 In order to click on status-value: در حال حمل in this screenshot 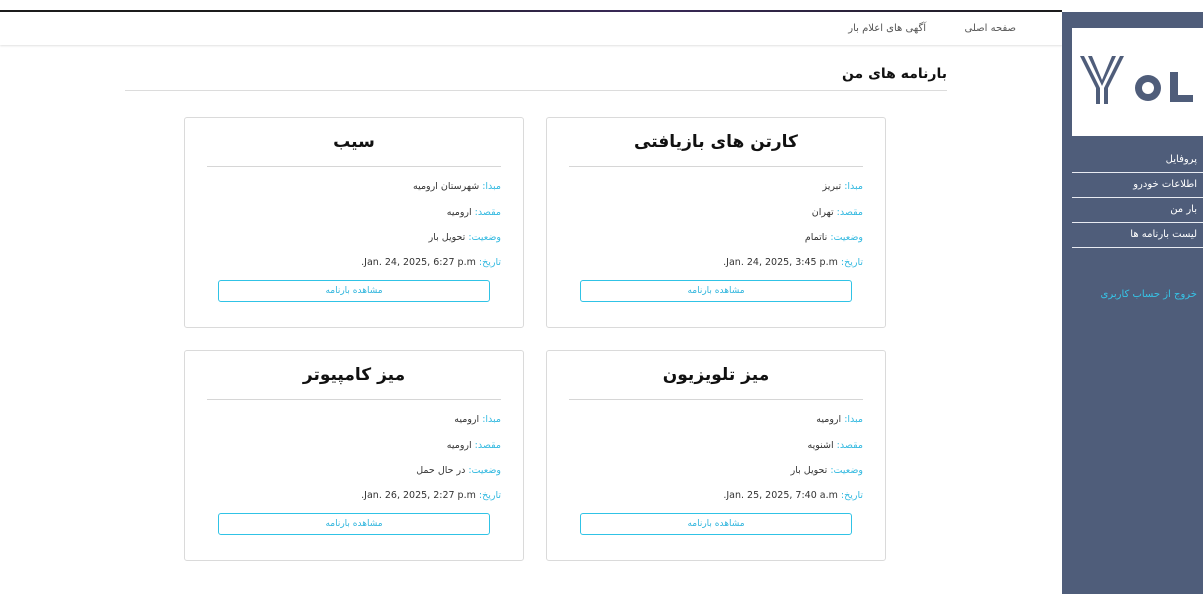, I will do `click(441, 470)`.